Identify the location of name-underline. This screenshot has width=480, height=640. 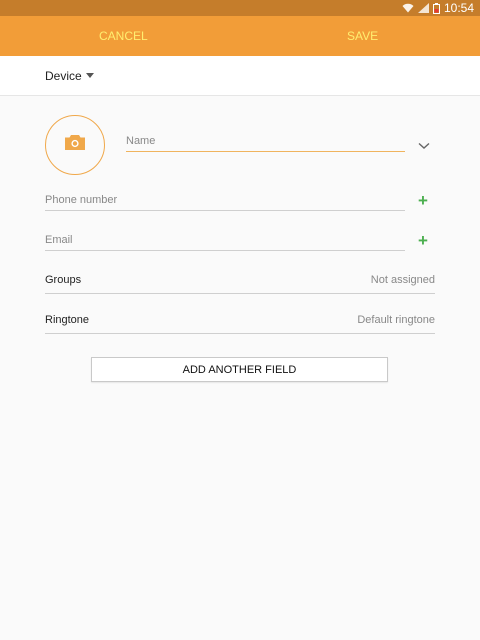
(265, 151).